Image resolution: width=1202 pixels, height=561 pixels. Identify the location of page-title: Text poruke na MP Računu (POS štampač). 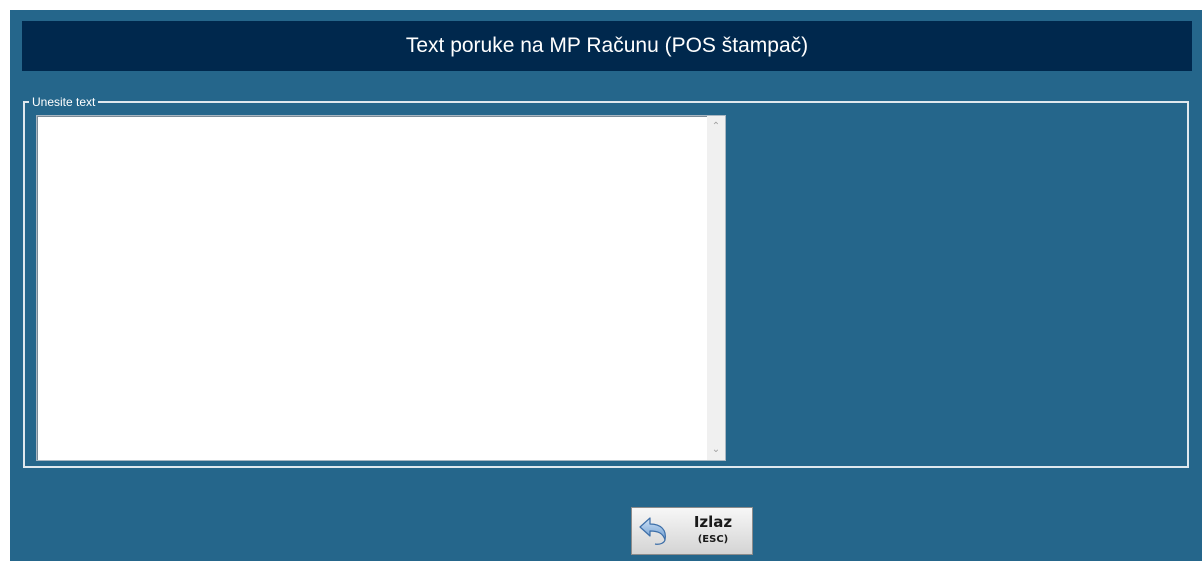
(607, 45).